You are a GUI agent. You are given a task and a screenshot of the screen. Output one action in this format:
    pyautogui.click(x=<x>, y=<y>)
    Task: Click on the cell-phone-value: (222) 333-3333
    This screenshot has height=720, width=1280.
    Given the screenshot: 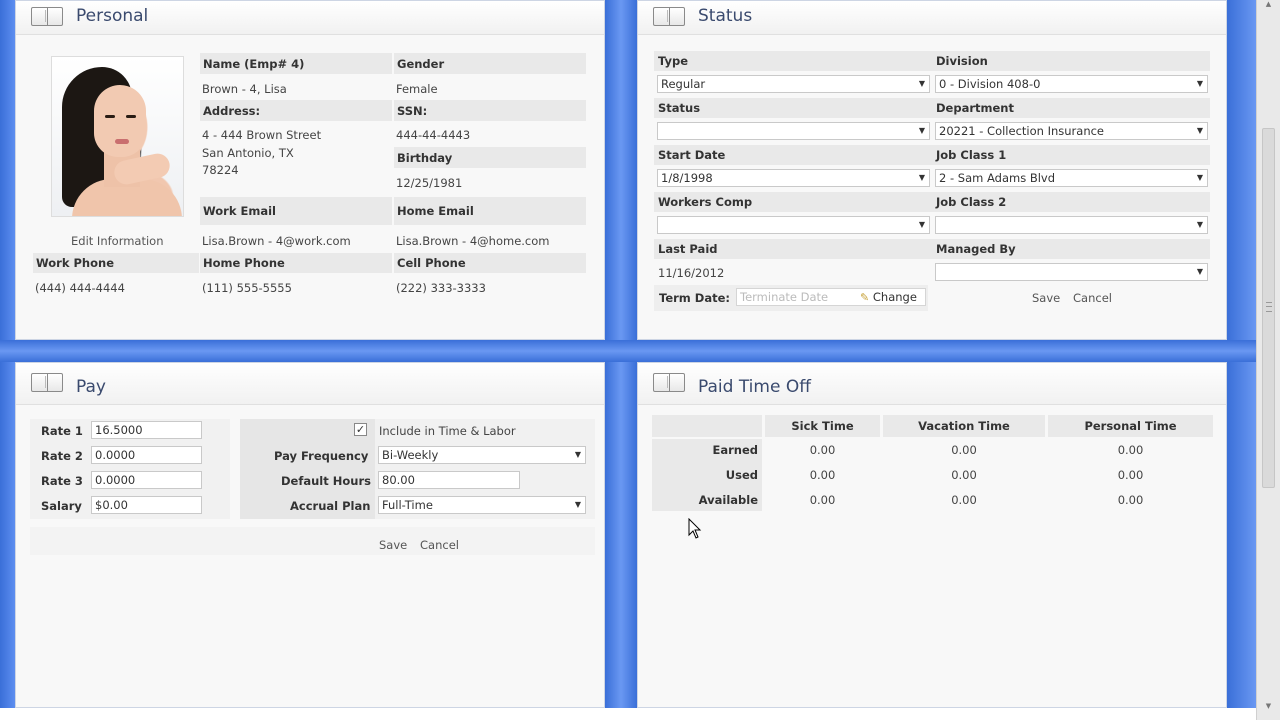 What is the action you would take?
    pyautogui.click(x=441, y=288)
    